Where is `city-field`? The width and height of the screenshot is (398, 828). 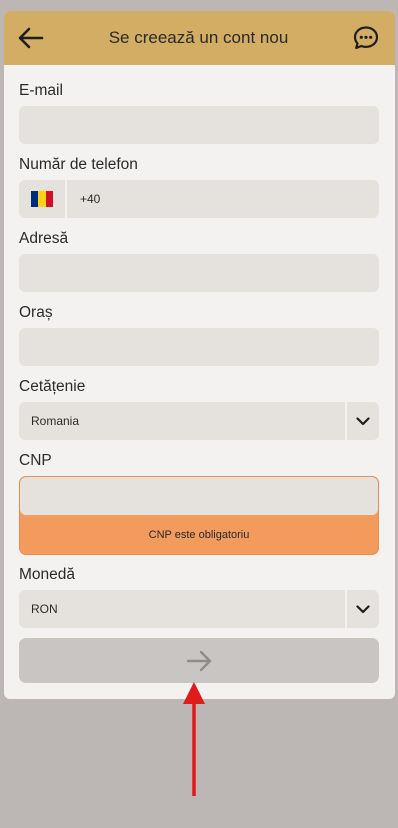
city-field is located at coordinates (199, 347).